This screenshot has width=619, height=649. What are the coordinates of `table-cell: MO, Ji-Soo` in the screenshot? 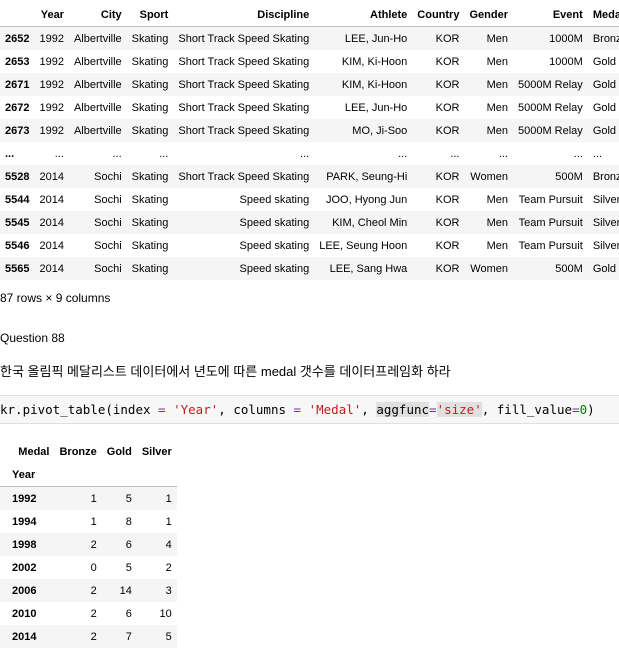 It's located at (380, 130).